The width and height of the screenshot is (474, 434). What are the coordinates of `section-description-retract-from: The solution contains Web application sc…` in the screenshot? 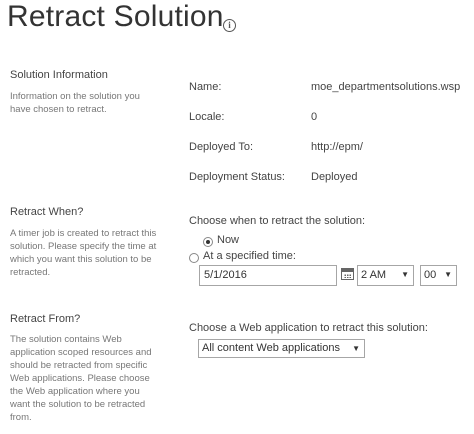 It's located at (81, 378).